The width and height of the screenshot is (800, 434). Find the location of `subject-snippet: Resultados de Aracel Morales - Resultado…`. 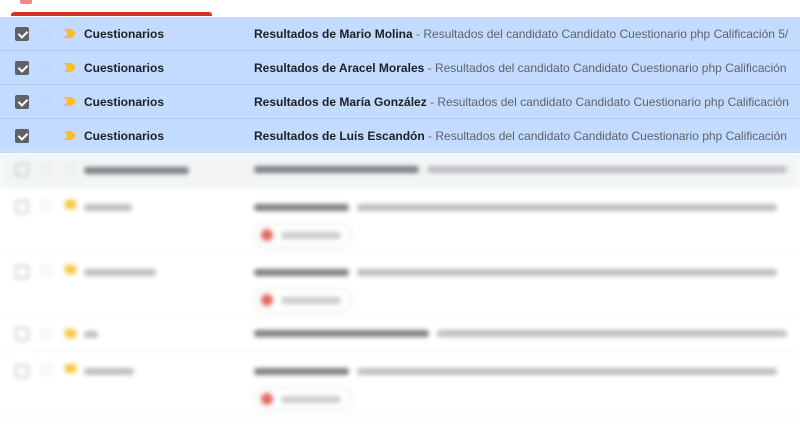

subject-snippet: Resultados de Aracel Morales - Resultado… is located at coordinates (527, 68).